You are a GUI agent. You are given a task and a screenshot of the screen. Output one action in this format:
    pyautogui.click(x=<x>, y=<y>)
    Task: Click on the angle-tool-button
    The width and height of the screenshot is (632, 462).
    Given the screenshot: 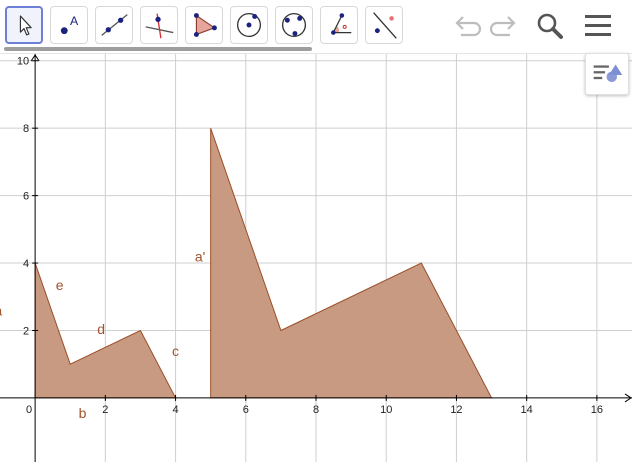 What is the action you would take?
    pyautogui.click(x=339, y=25)
    